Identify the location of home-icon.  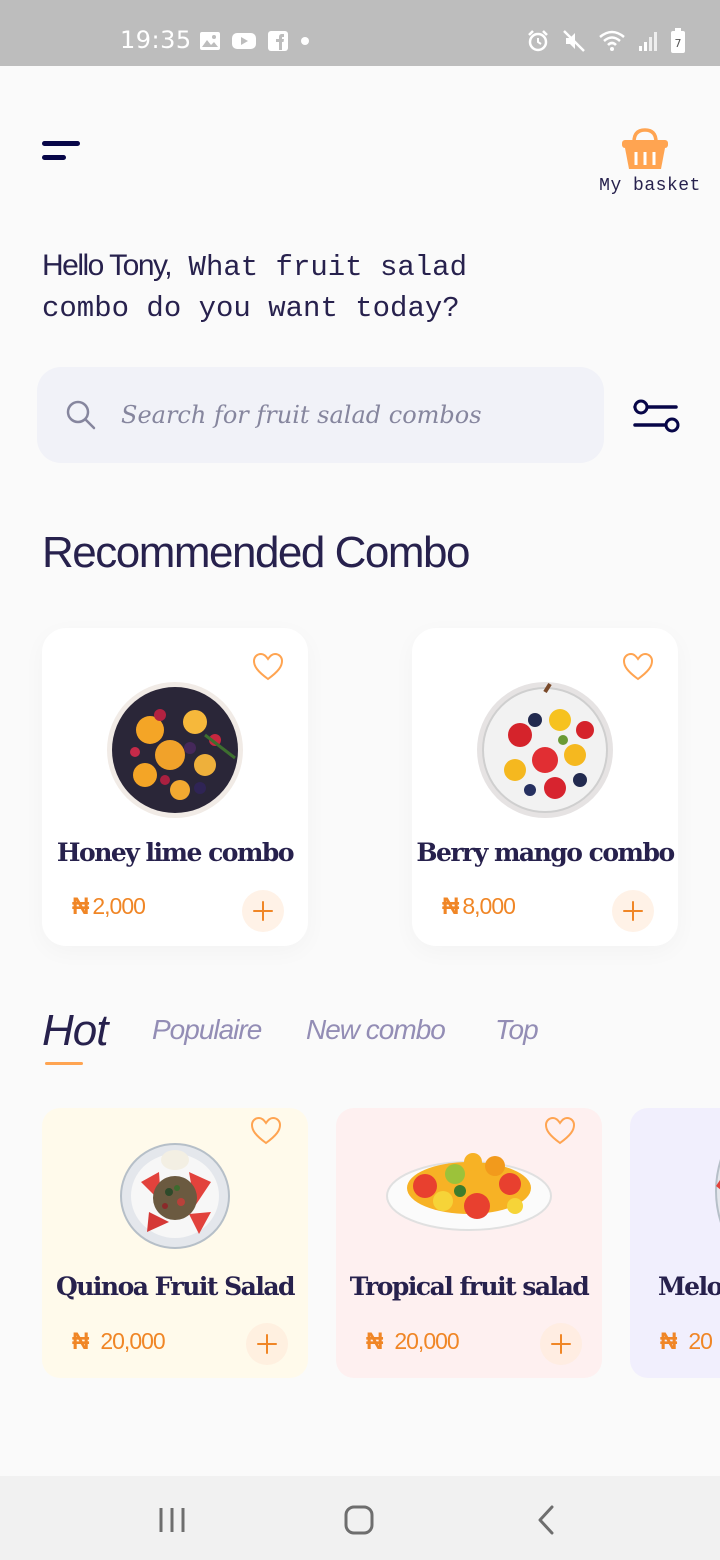
(359, 1520).